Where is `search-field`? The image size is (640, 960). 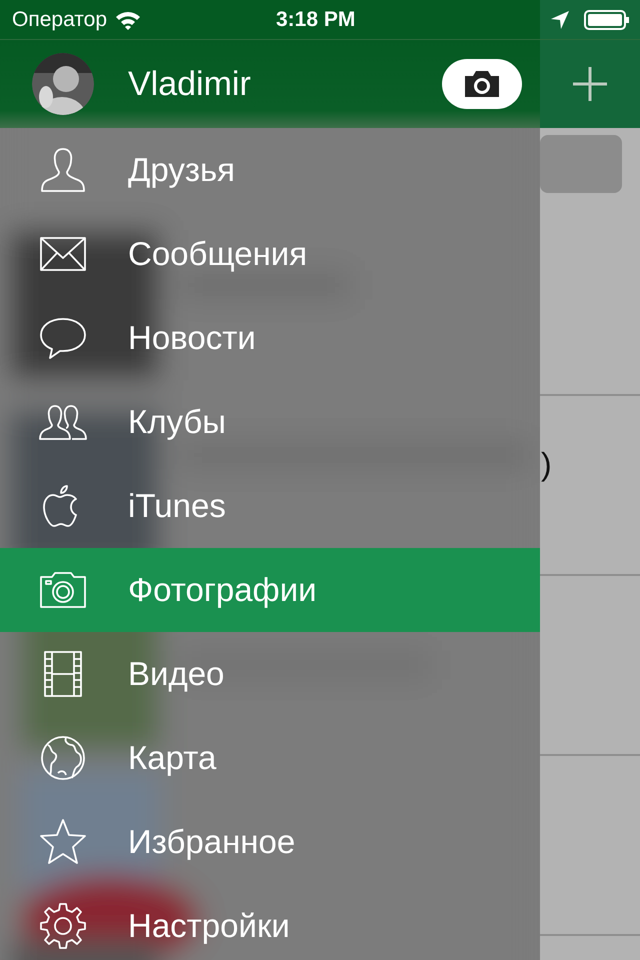 search-field is located at coordinates (581, 164).